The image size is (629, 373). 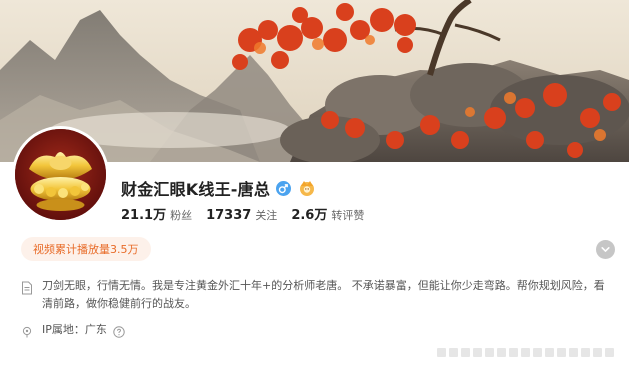 I want to click on ip-location-row: IP属地：广东, so click(x=73, y=329).